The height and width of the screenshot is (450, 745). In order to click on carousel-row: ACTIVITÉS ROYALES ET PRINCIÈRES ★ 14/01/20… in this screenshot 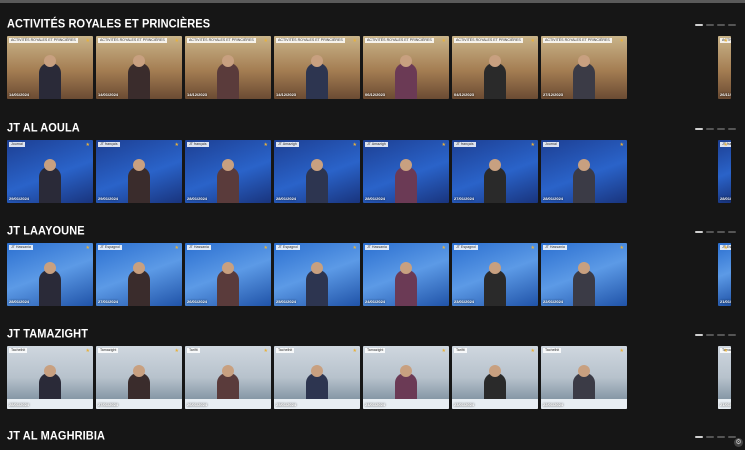, I will do `click(376, 67)`.